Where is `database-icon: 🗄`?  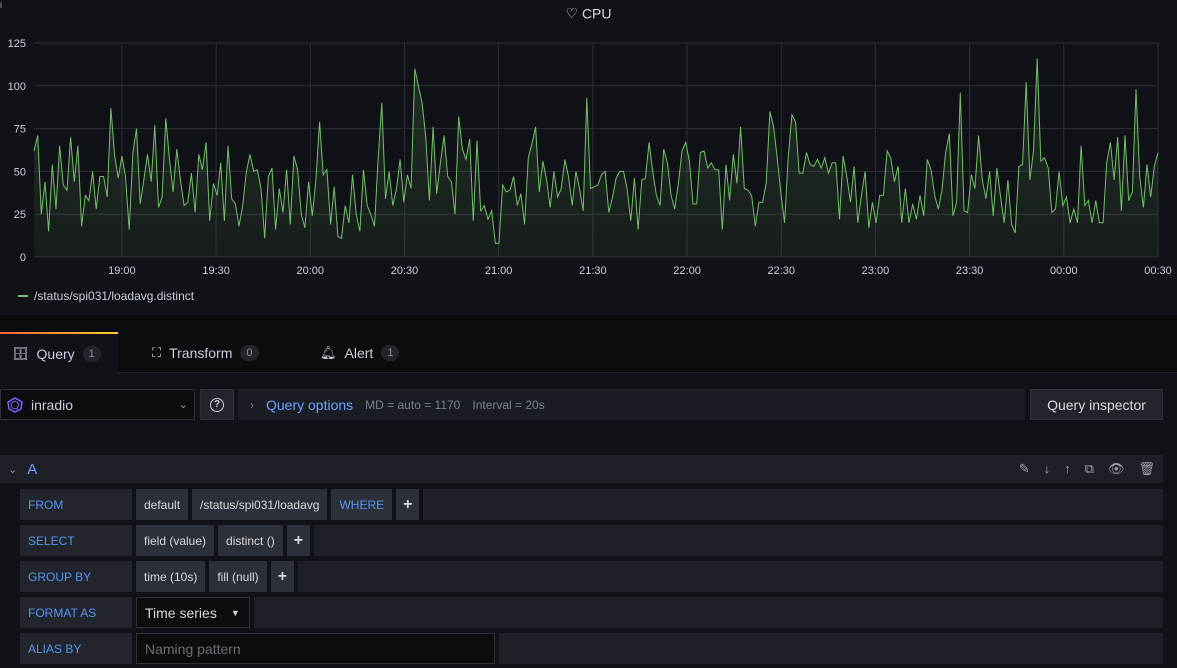 database-icon: 🗄 is located at coordinates (20, 353).